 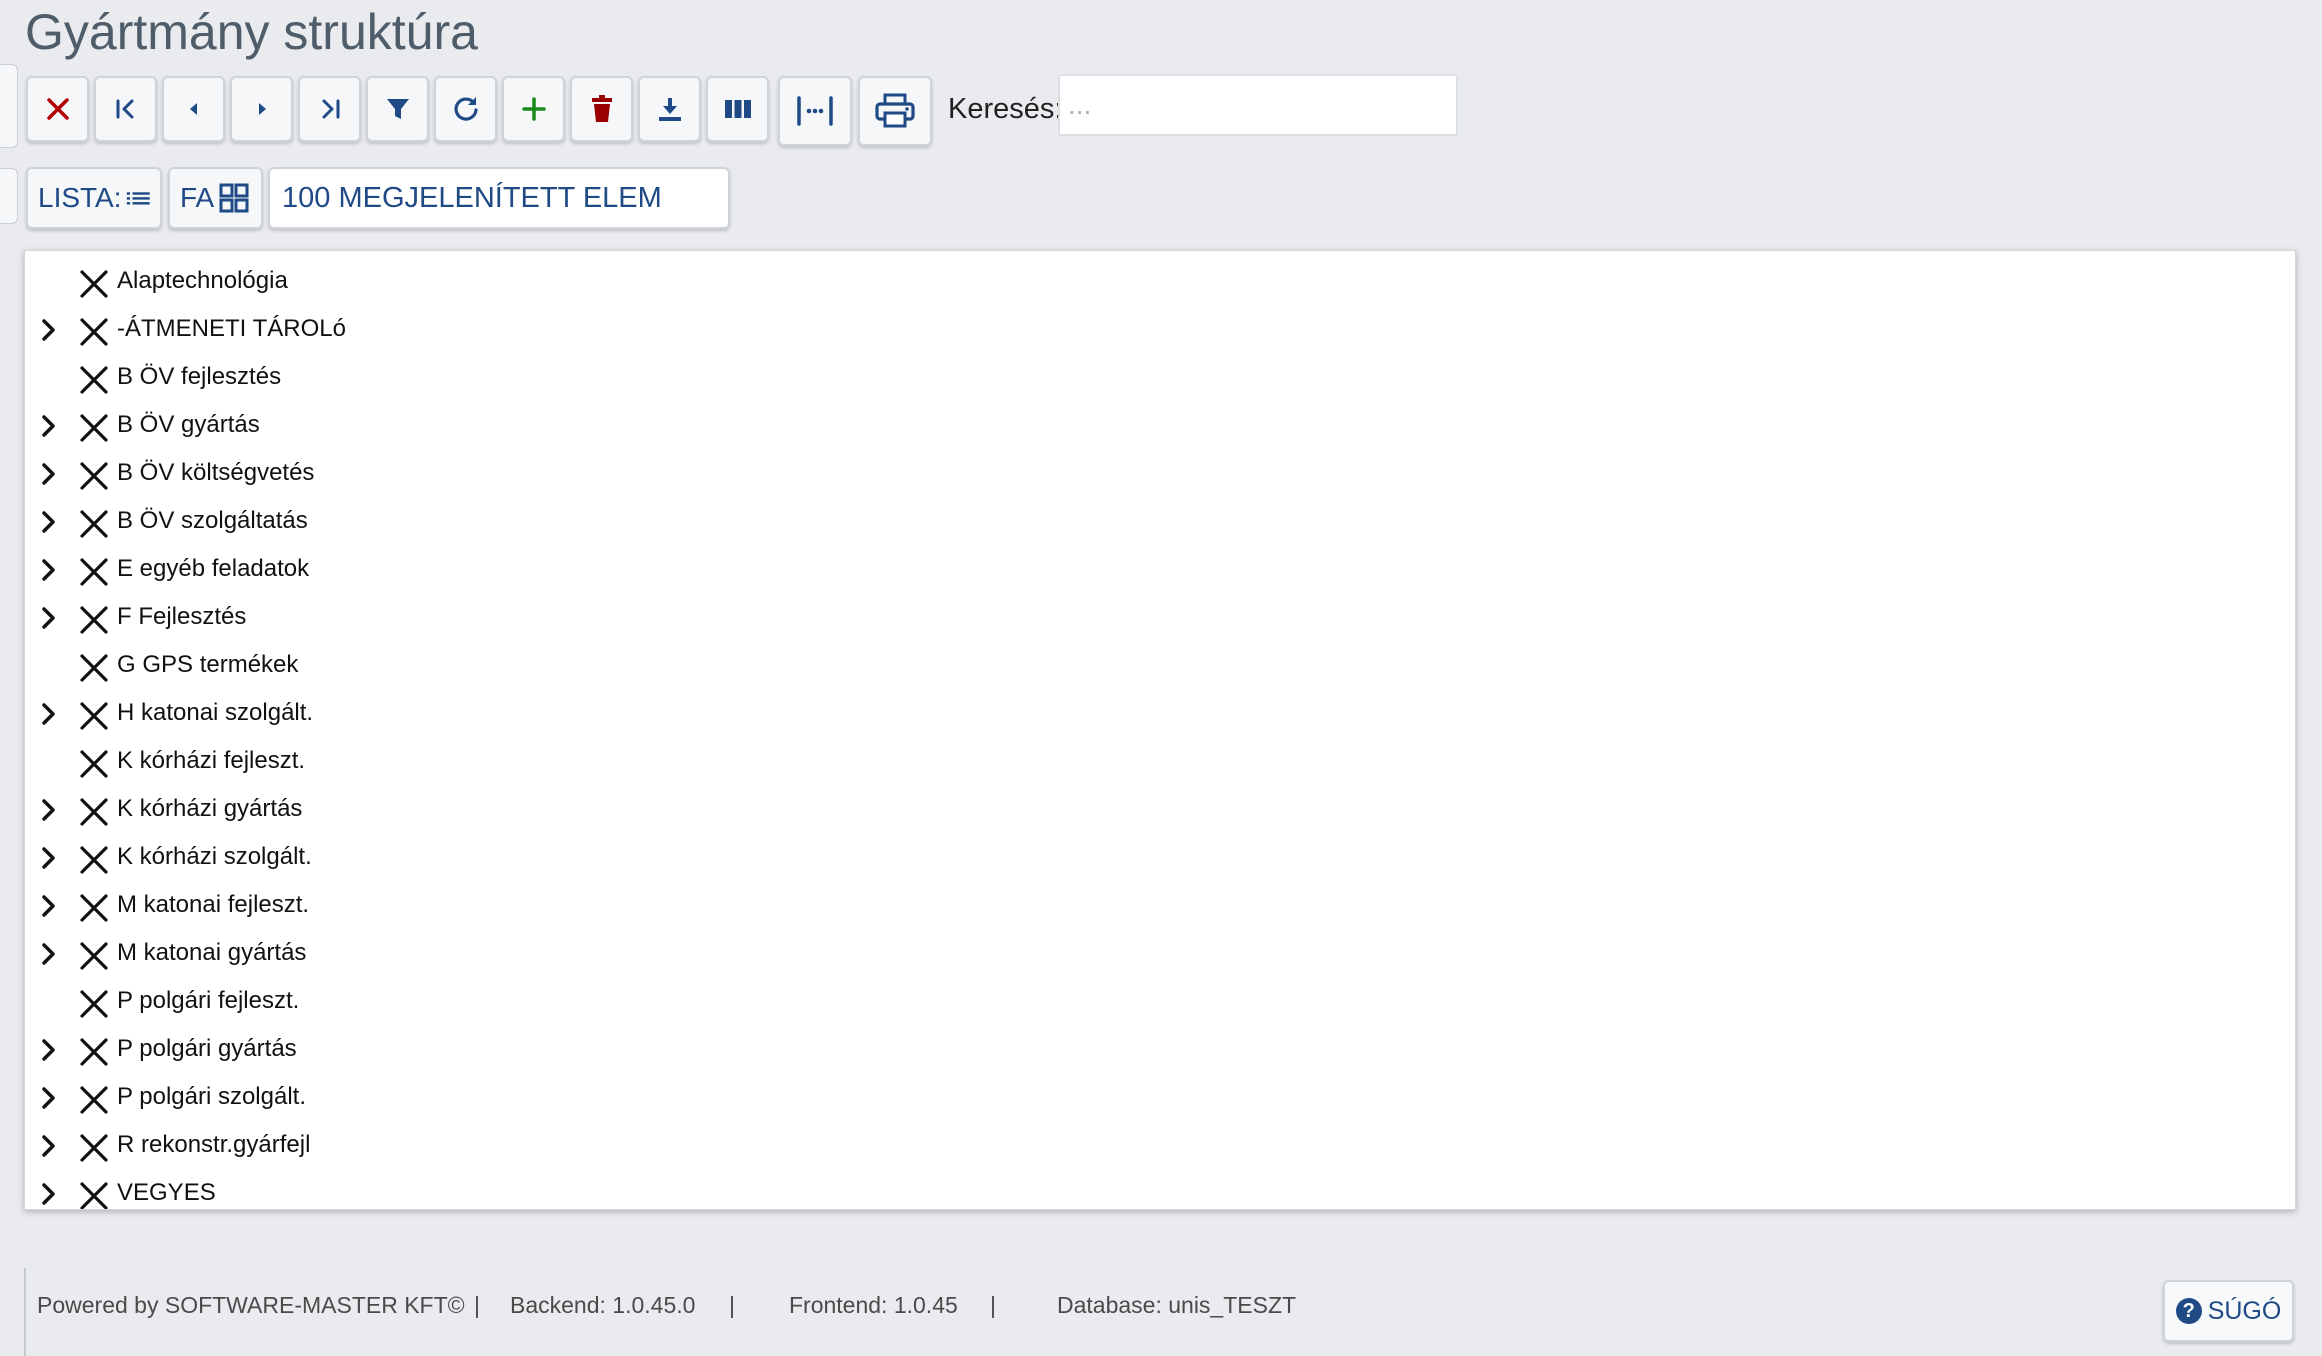 What do you see at coordinates (329, 109) in the screenshot?
I see `last-button` at bounding box center [329, 109].